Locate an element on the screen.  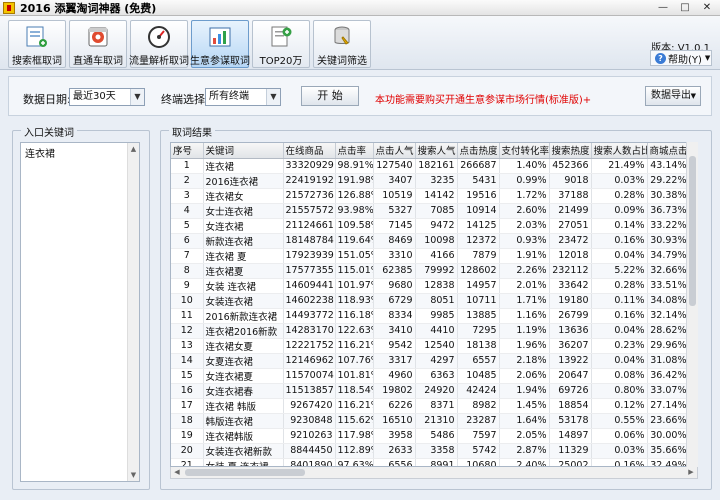
table-cell: 5742 is located at coordinates (478, 451).